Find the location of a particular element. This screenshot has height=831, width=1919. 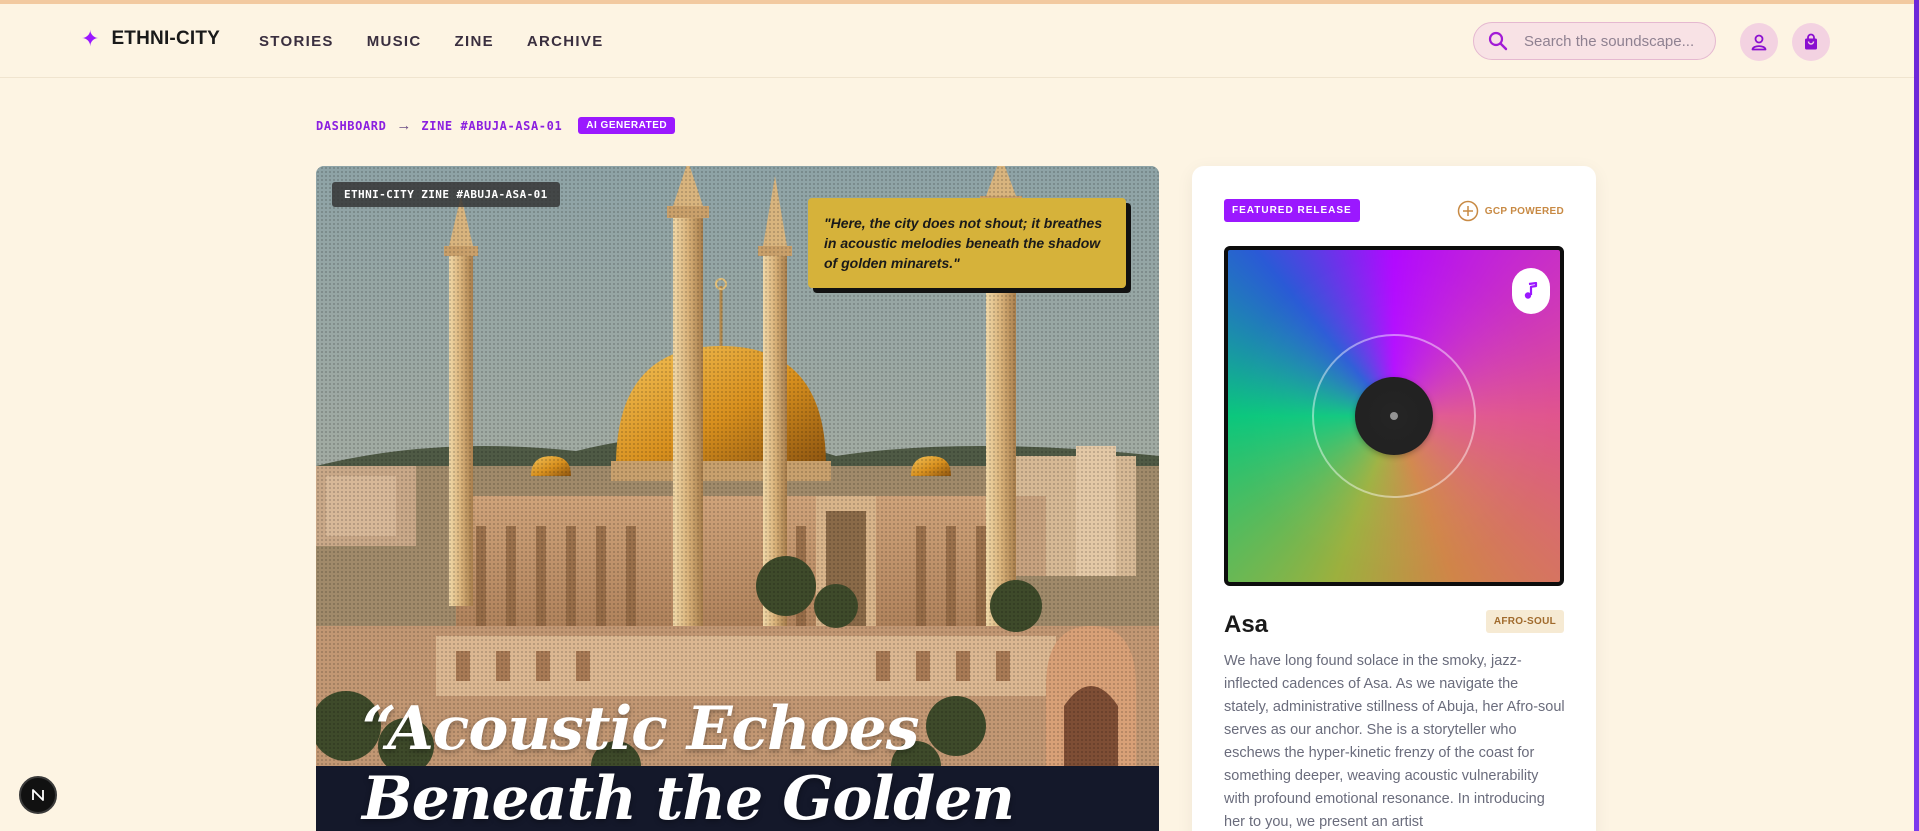

zine-tag: ETHNI-CITY ZINE #ABUJA-ASA-01 is located at coordinates (446, 194).